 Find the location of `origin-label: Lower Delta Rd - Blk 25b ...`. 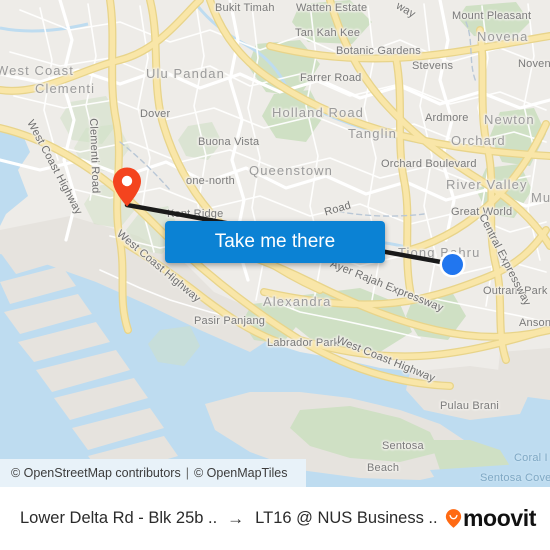

origin-label: Lower Delta Rd - Blk 25b ... is located at coordinates (118, 518).